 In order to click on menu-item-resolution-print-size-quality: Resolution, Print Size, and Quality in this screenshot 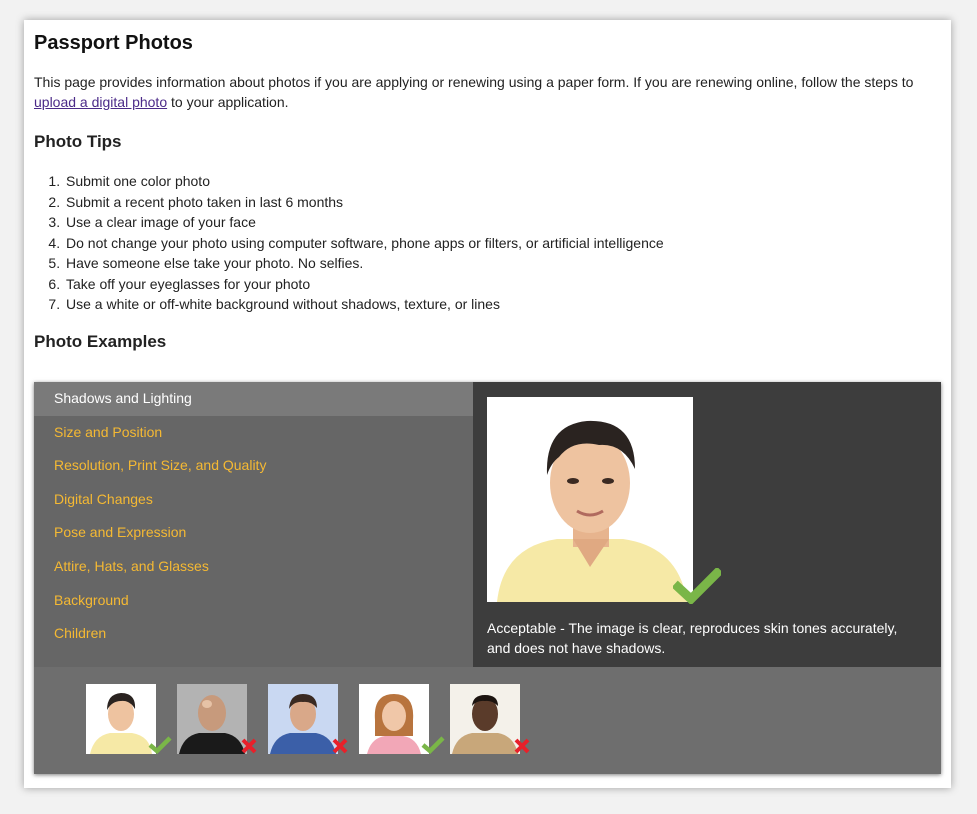, I will do `click(253, 466)`.